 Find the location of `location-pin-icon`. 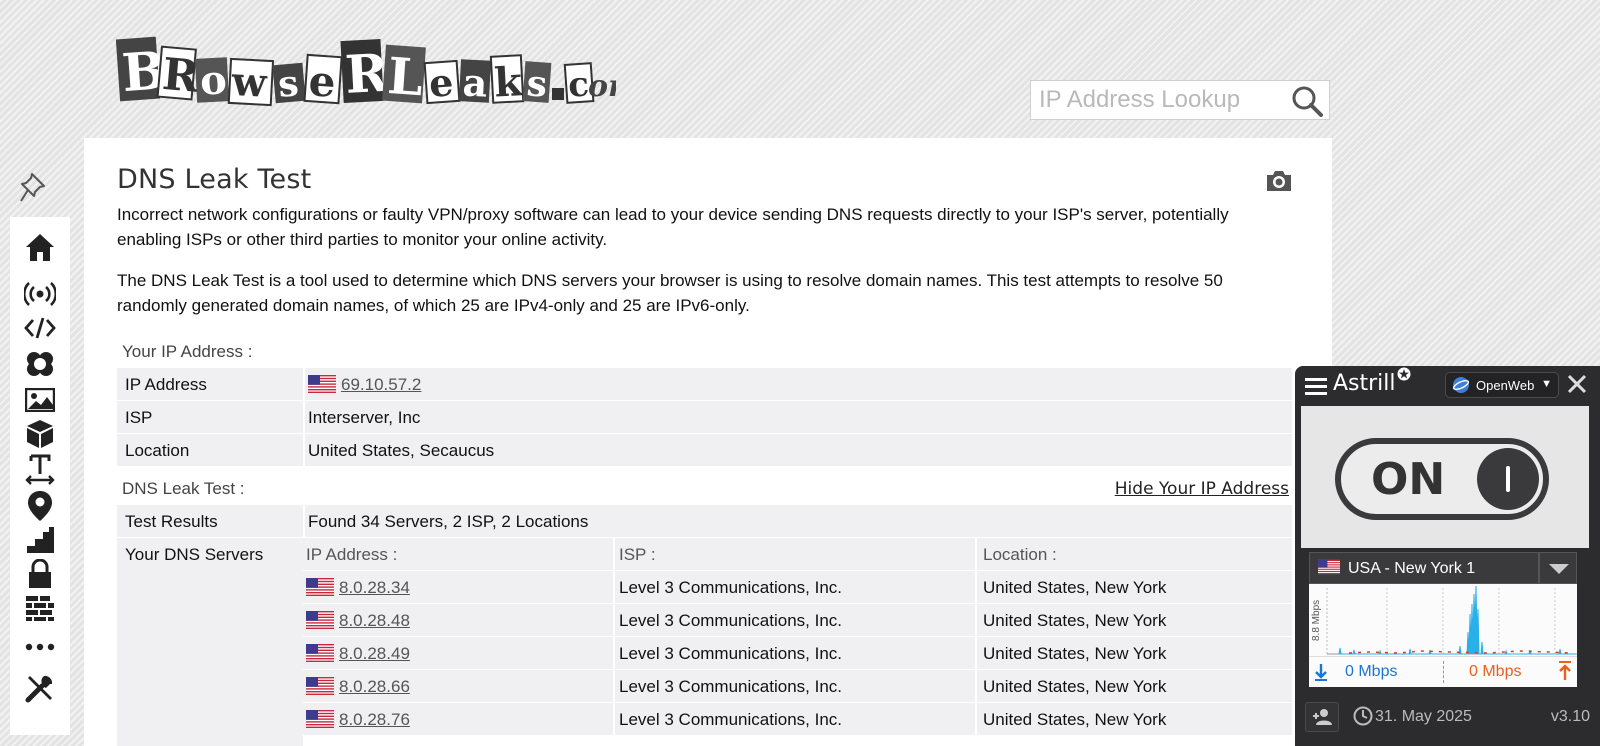

location-pin-icon is located at coordinates (40, 506).